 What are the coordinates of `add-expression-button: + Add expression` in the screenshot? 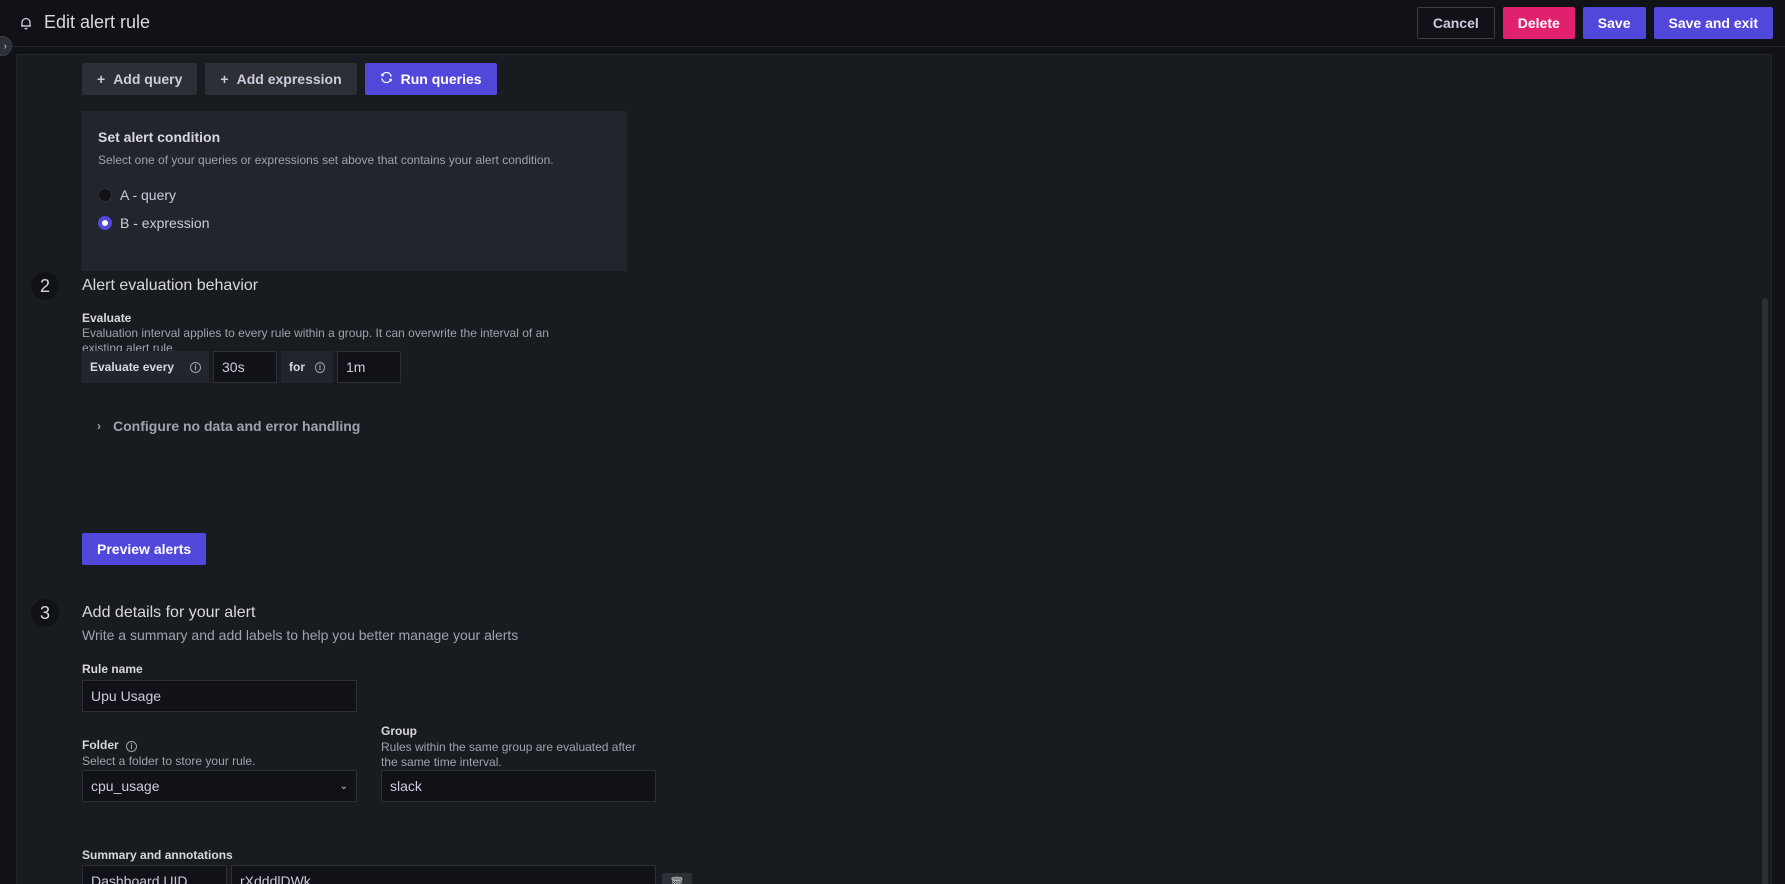 It's located at (281, 79).